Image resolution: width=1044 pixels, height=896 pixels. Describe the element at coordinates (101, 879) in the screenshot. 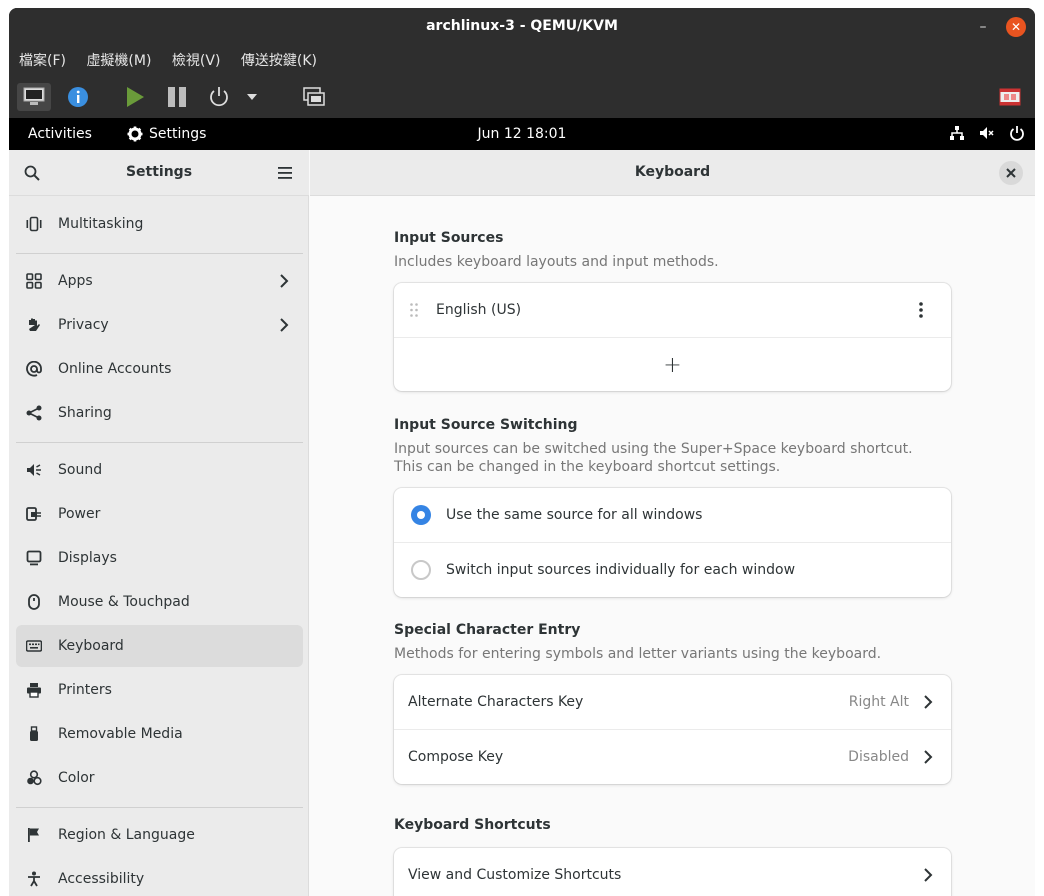

I see `sidebar-item-label: Accessibility` at that location.